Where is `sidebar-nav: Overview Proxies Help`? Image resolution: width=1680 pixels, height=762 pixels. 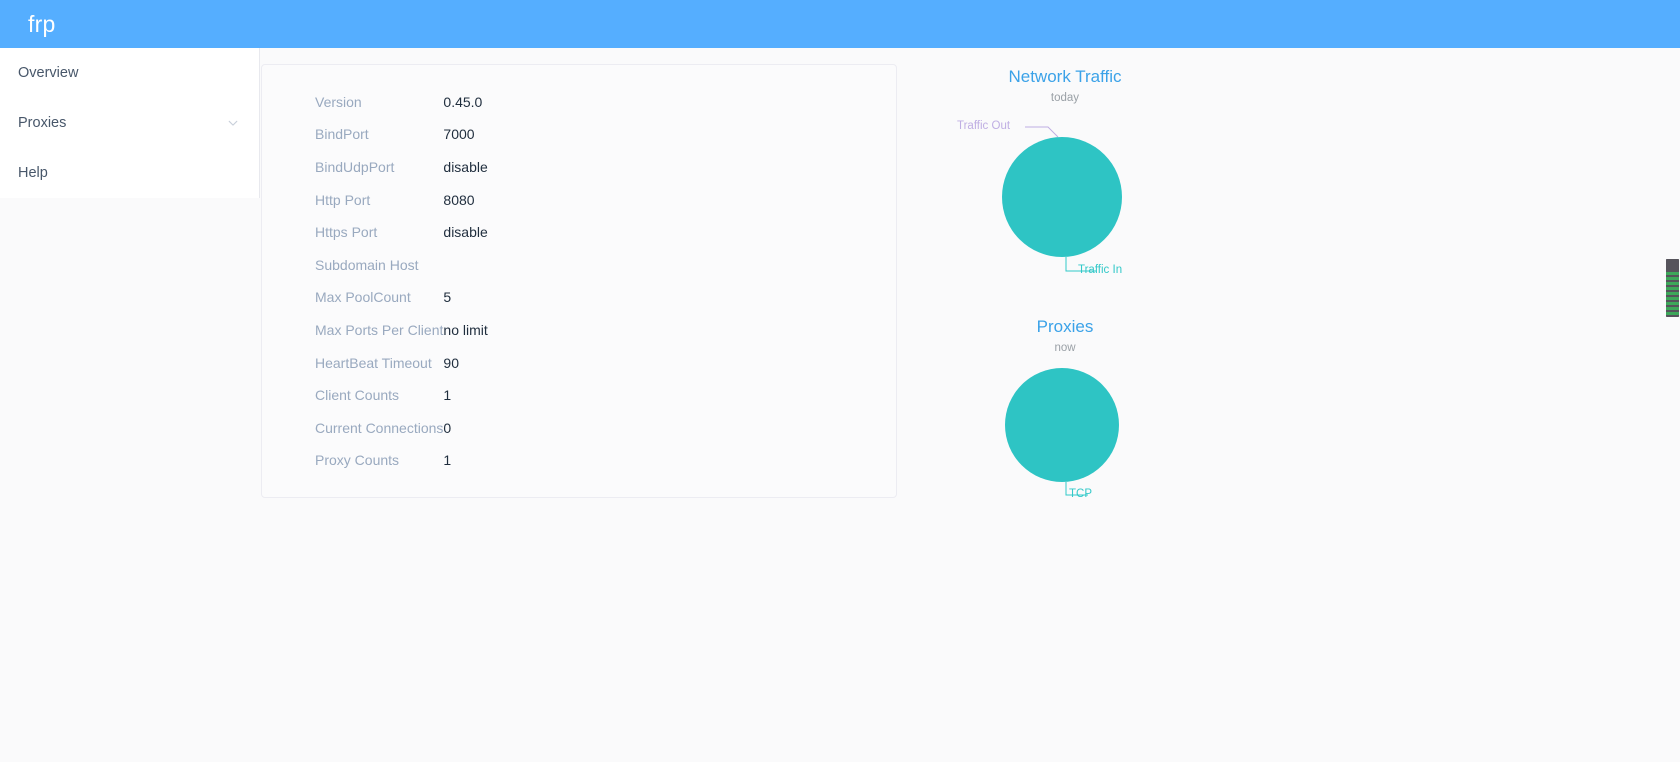
sidebar-nav: Overview Proxies Help is located at coordinates (130, 123).